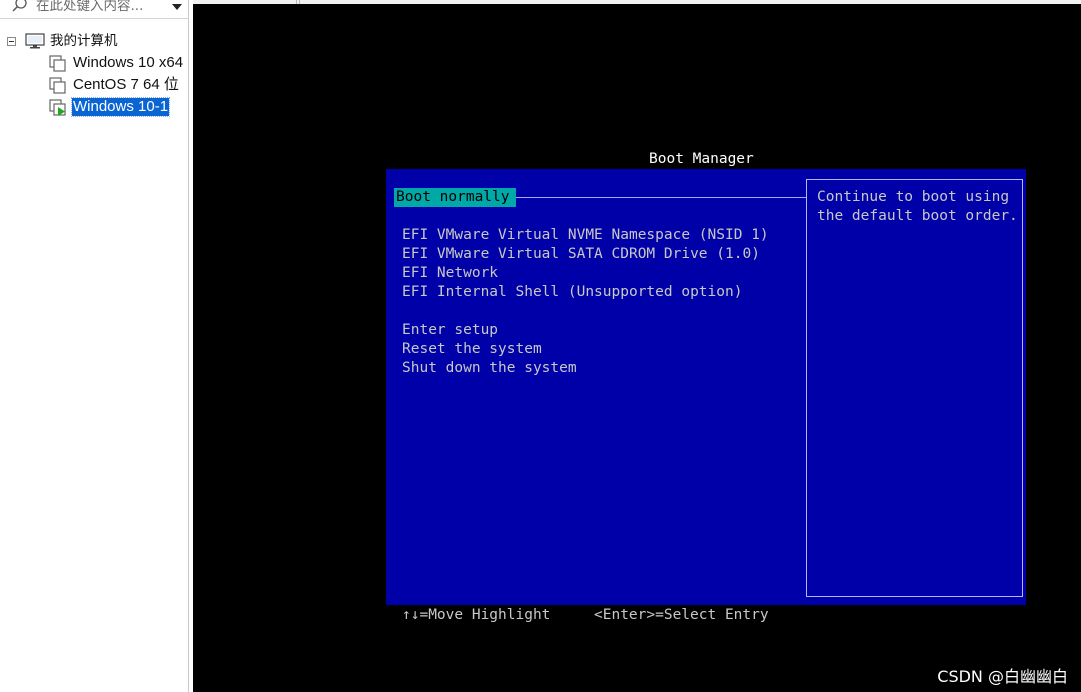  Describe the element at coordinates (450, 330) in the screenshot. I see `boot-item-enter-setup: Enter setup` at that location.